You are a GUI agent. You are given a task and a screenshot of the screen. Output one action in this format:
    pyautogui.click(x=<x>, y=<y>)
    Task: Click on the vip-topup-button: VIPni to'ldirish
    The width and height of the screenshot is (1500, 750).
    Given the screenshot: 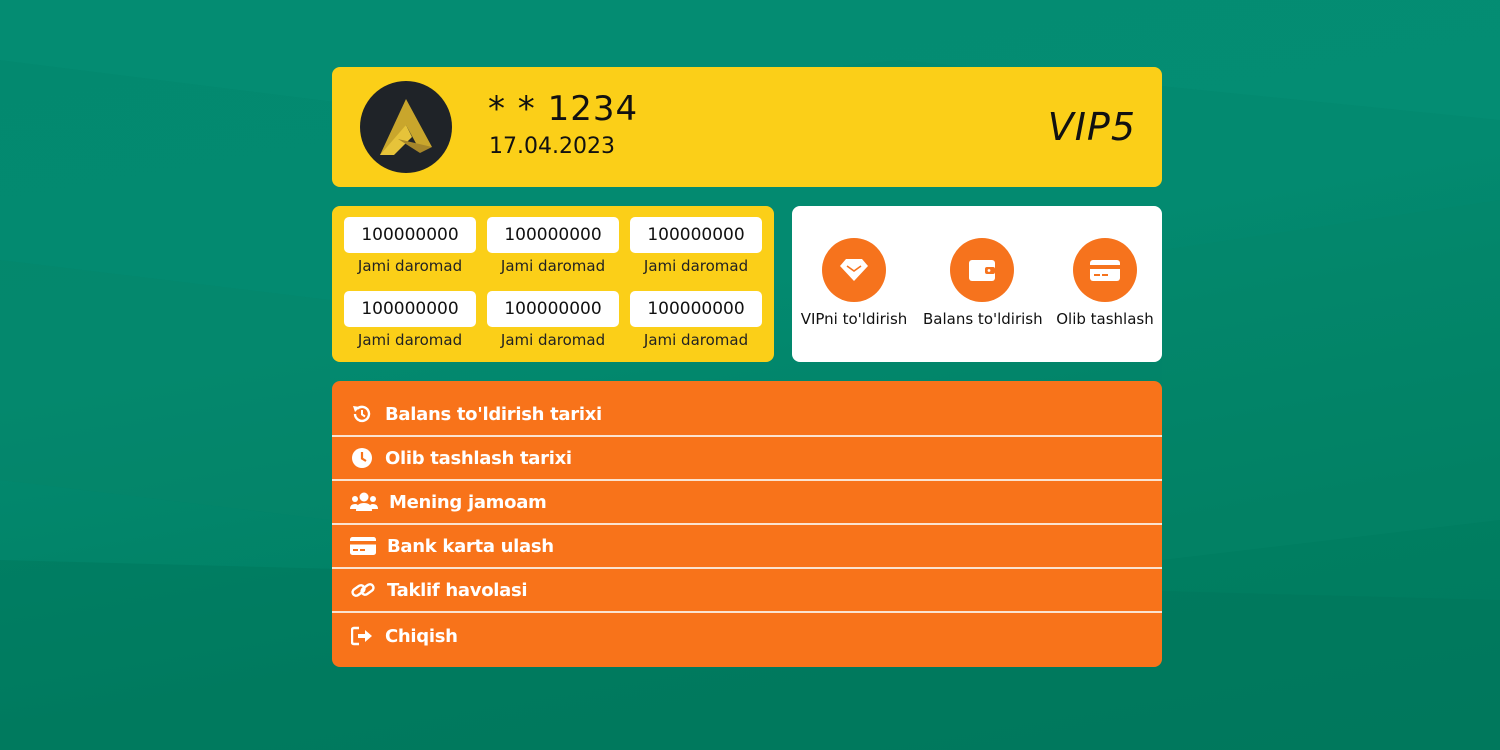 What is the action you would take?
    pyautogui.click(x=854, y=283)
    